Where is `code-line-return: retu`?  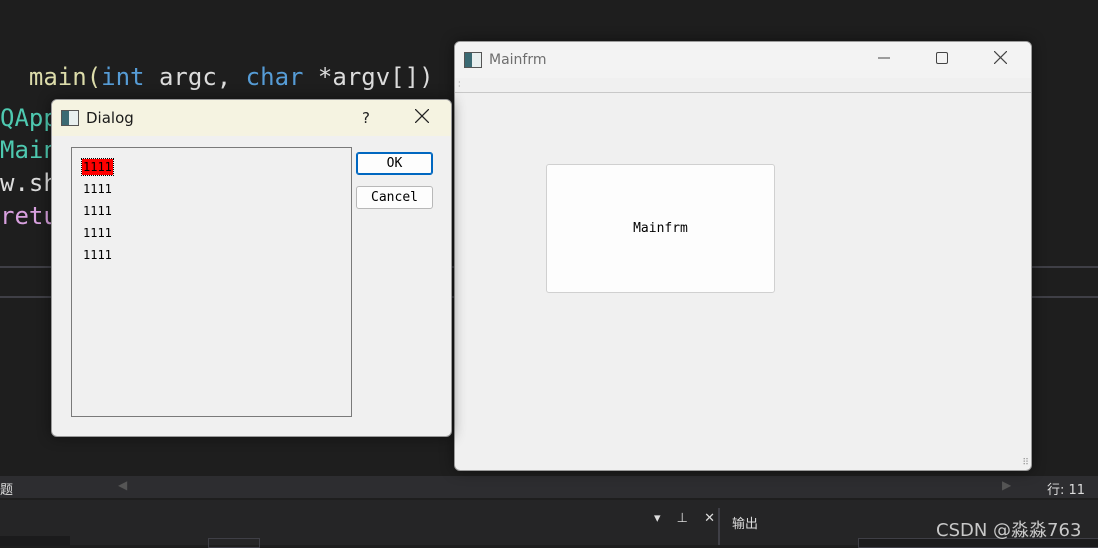 code-line-return: retu is located at coordinates (29, 216).